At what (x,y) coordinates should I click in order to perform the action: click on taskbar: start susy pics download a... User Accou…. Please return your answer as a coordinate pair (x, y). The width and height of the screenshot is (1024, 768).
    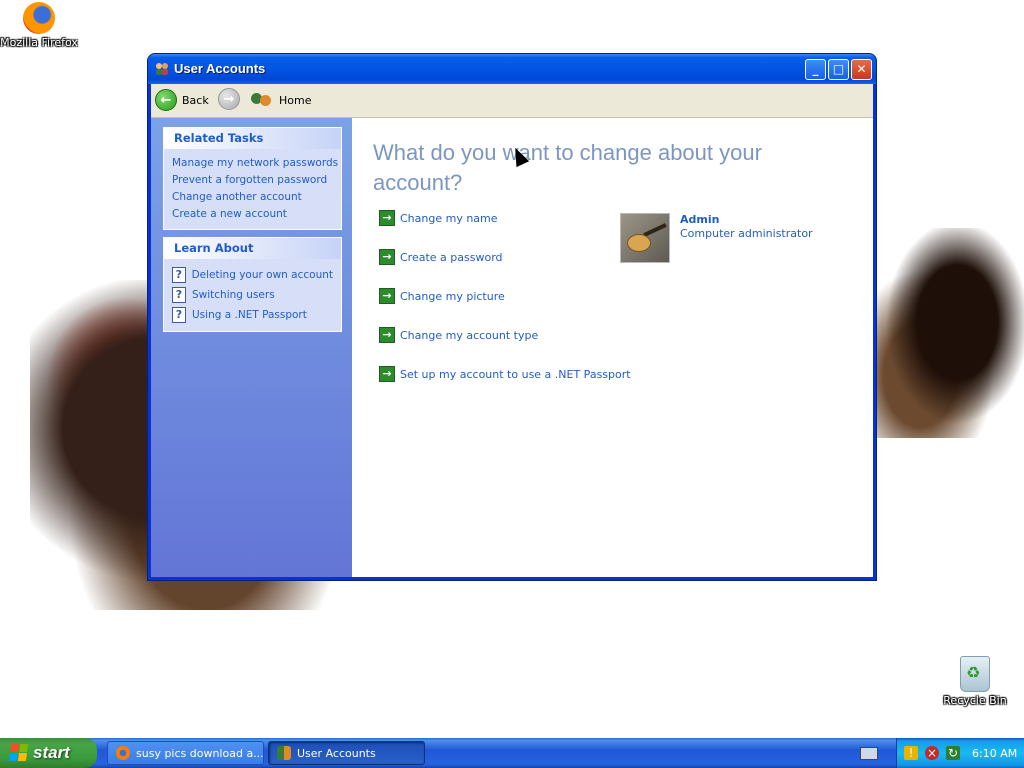
    Looking at the image, I should click on (512, 753).